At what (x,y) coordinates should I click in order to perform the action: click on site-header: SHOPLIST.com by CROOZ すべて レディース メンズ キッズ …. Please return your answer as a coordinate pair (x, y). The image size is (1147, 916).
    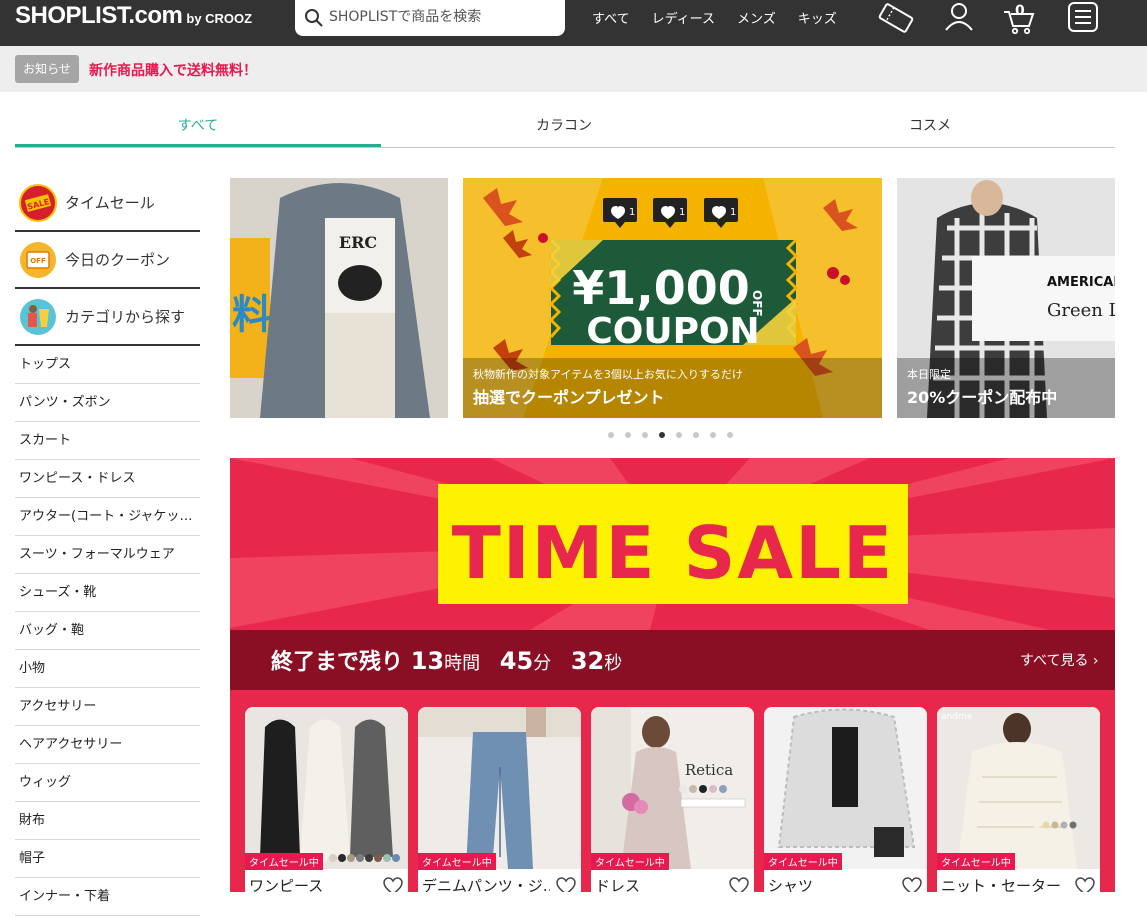
    Looking at the image, I should click on (573, 23).